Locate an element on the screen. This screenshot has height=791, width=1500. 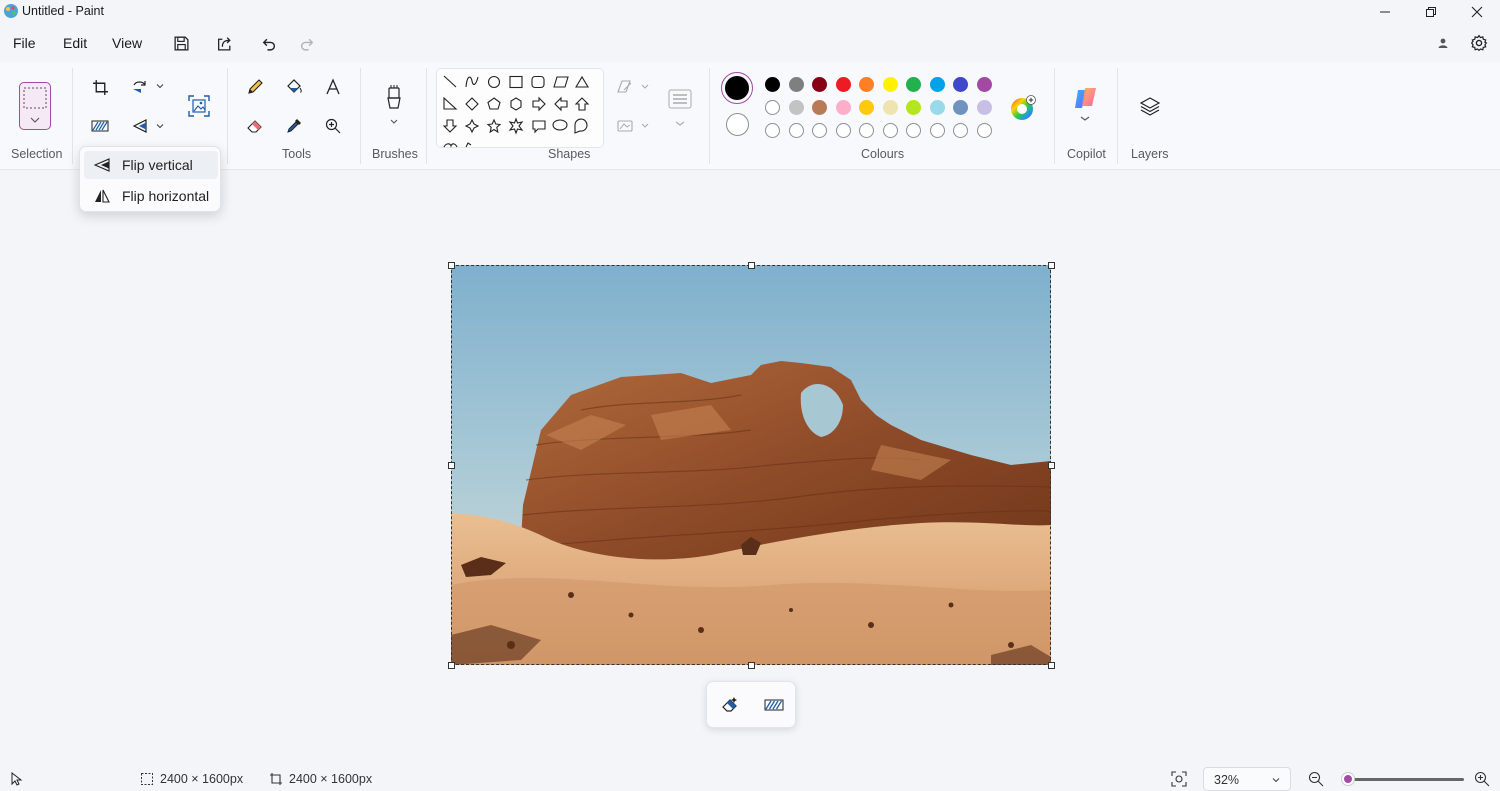
close-button is located at coordinates (1477, 12).